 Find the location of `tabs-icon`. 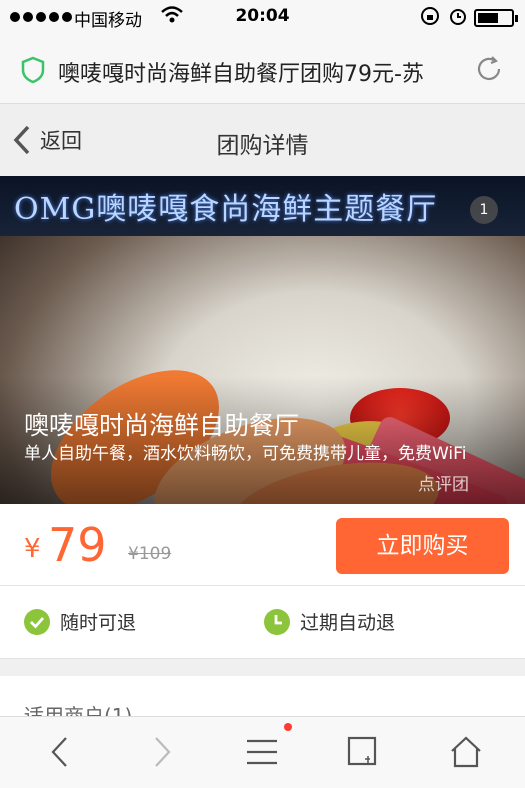

tabs-icon is located at coordinates (362, 751).